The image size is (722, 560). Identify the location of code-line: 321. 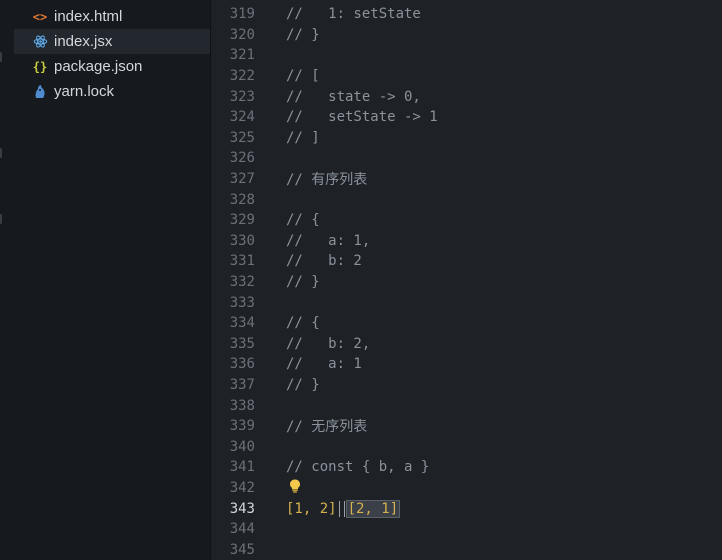
(466, 55).